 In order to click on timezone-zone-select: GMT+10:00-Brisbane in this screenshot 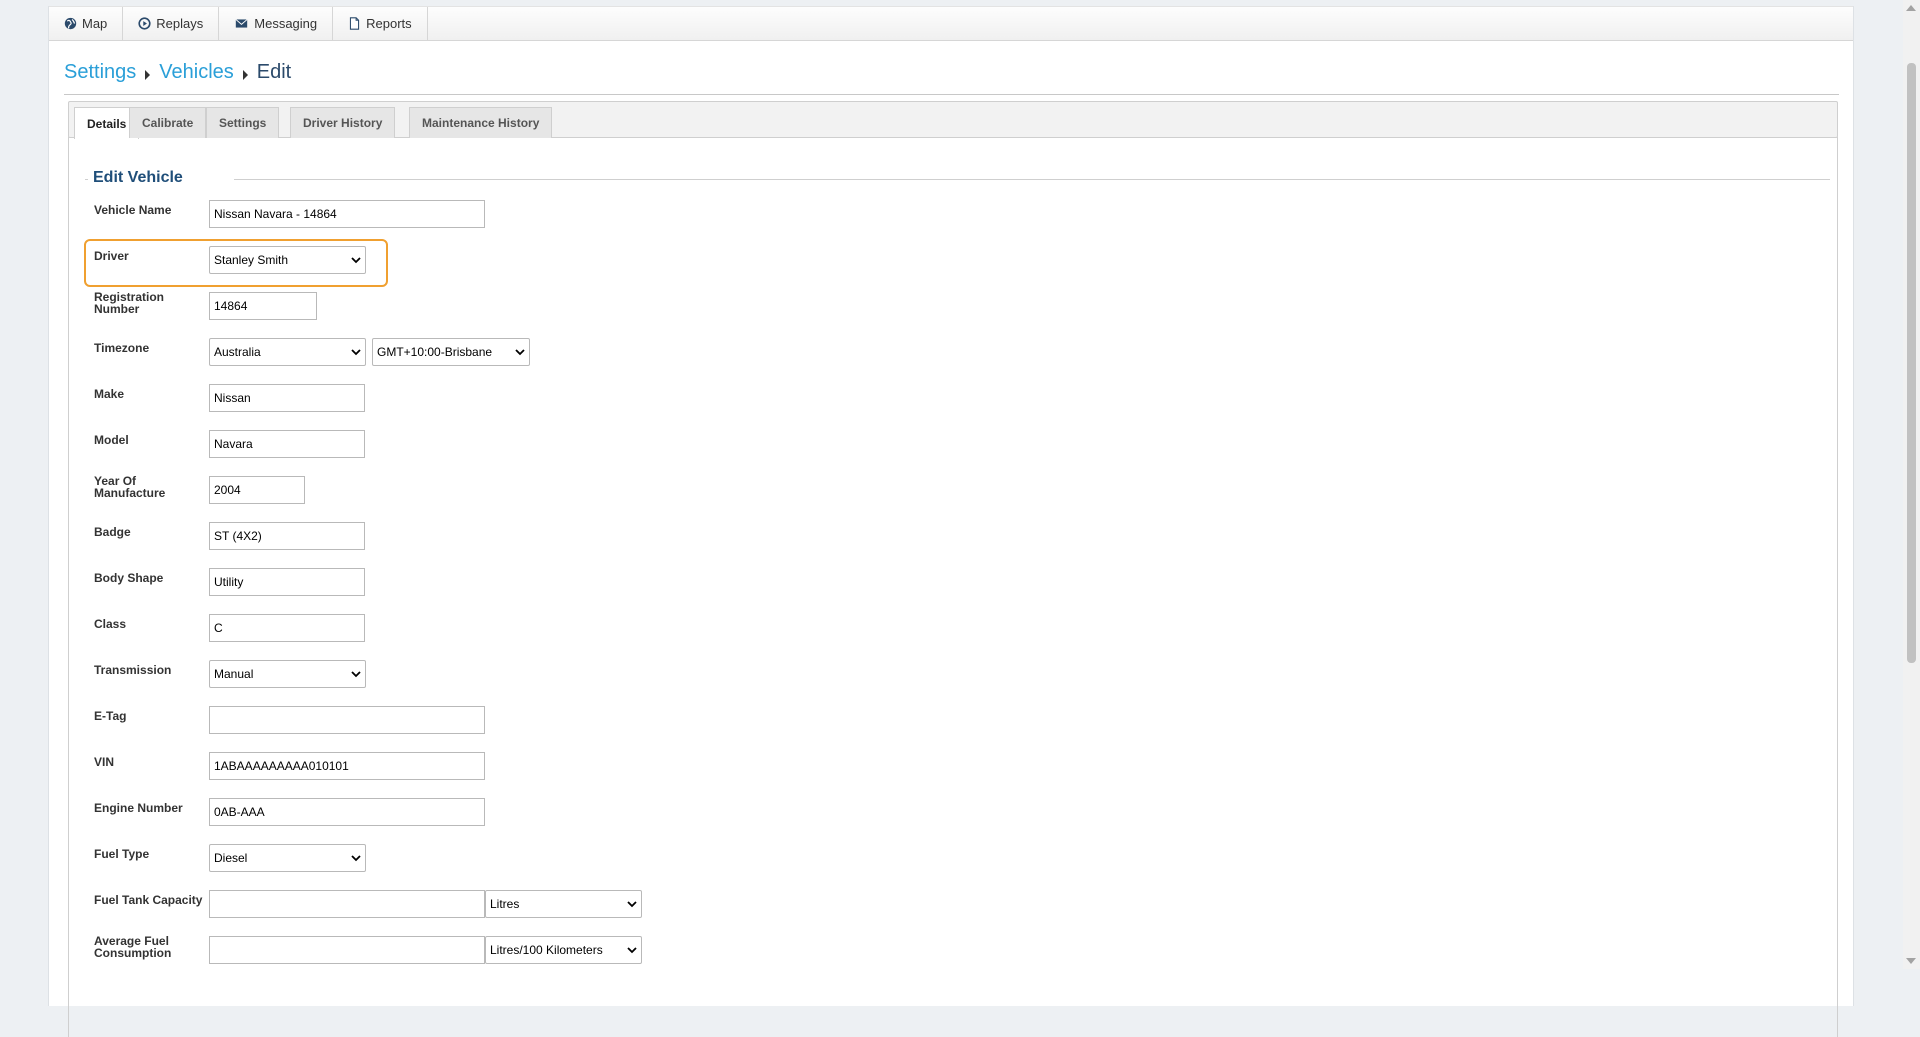, I will do `click(451, 352)`.